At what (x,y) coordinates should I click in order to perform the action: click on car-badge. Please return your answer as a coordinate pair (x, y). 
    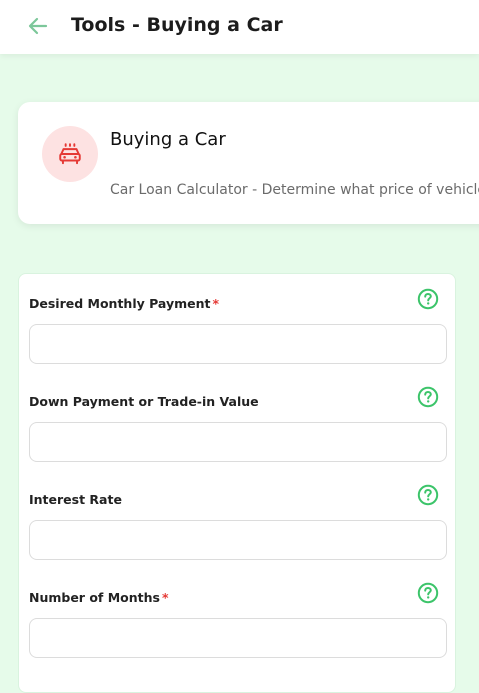
    Looking at the image, I should click on (70, 154).